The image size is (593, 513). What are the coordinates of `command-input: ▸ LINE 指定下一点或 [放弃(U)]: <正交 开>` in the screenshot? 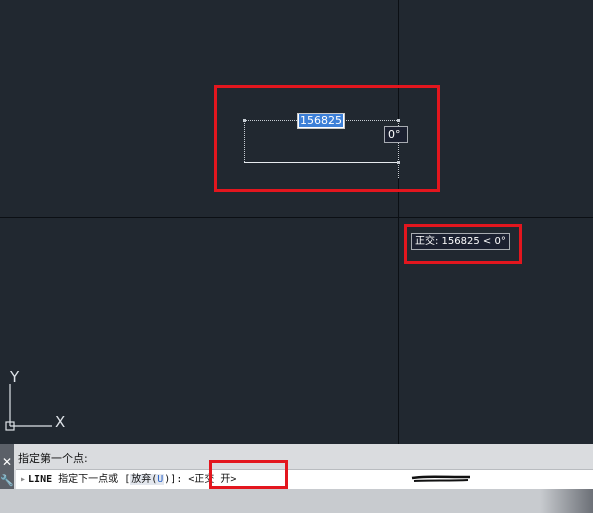 It's located at (304, 479).